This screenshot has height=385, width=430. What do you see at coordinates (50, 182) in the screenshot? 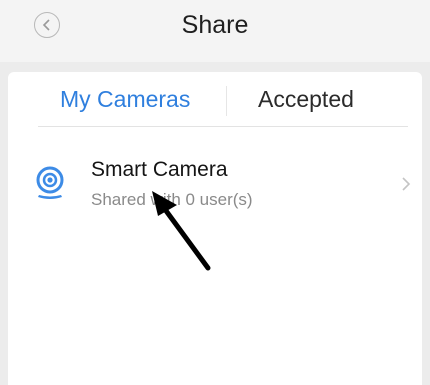
I see `camera-icon` at bounding box center [50, 182].